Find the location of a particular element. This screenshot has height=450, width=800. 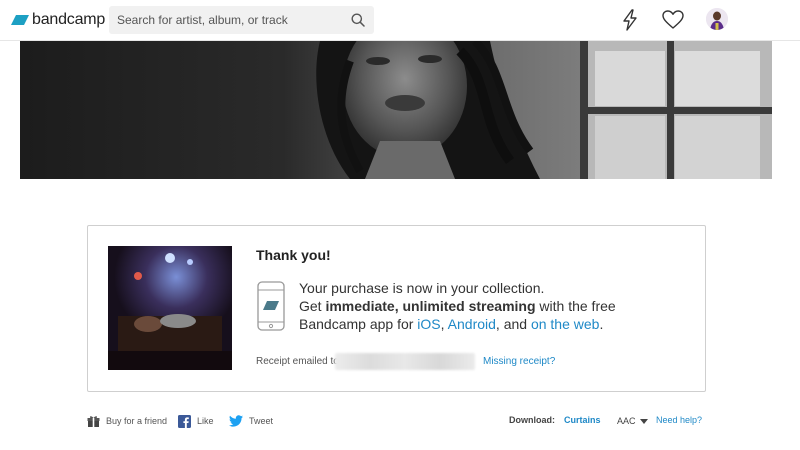

web-link: on the web is located at coordinates (565, 324).